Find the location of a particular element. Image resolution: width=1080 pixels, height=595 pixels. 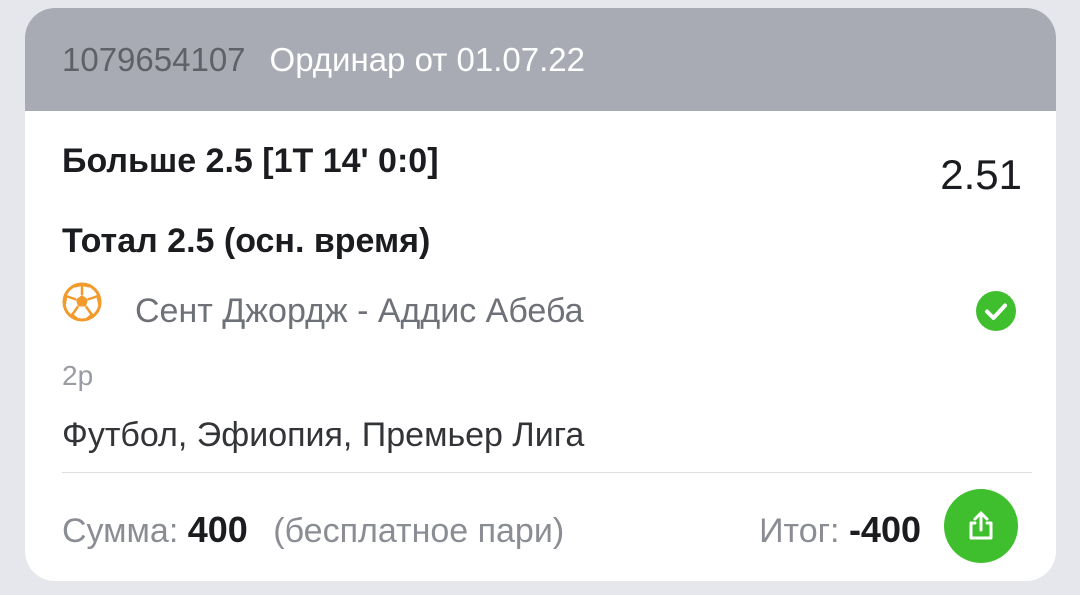

match-name: Сент Джордж - Аддис Абеба is located at coordinates (359, 311).